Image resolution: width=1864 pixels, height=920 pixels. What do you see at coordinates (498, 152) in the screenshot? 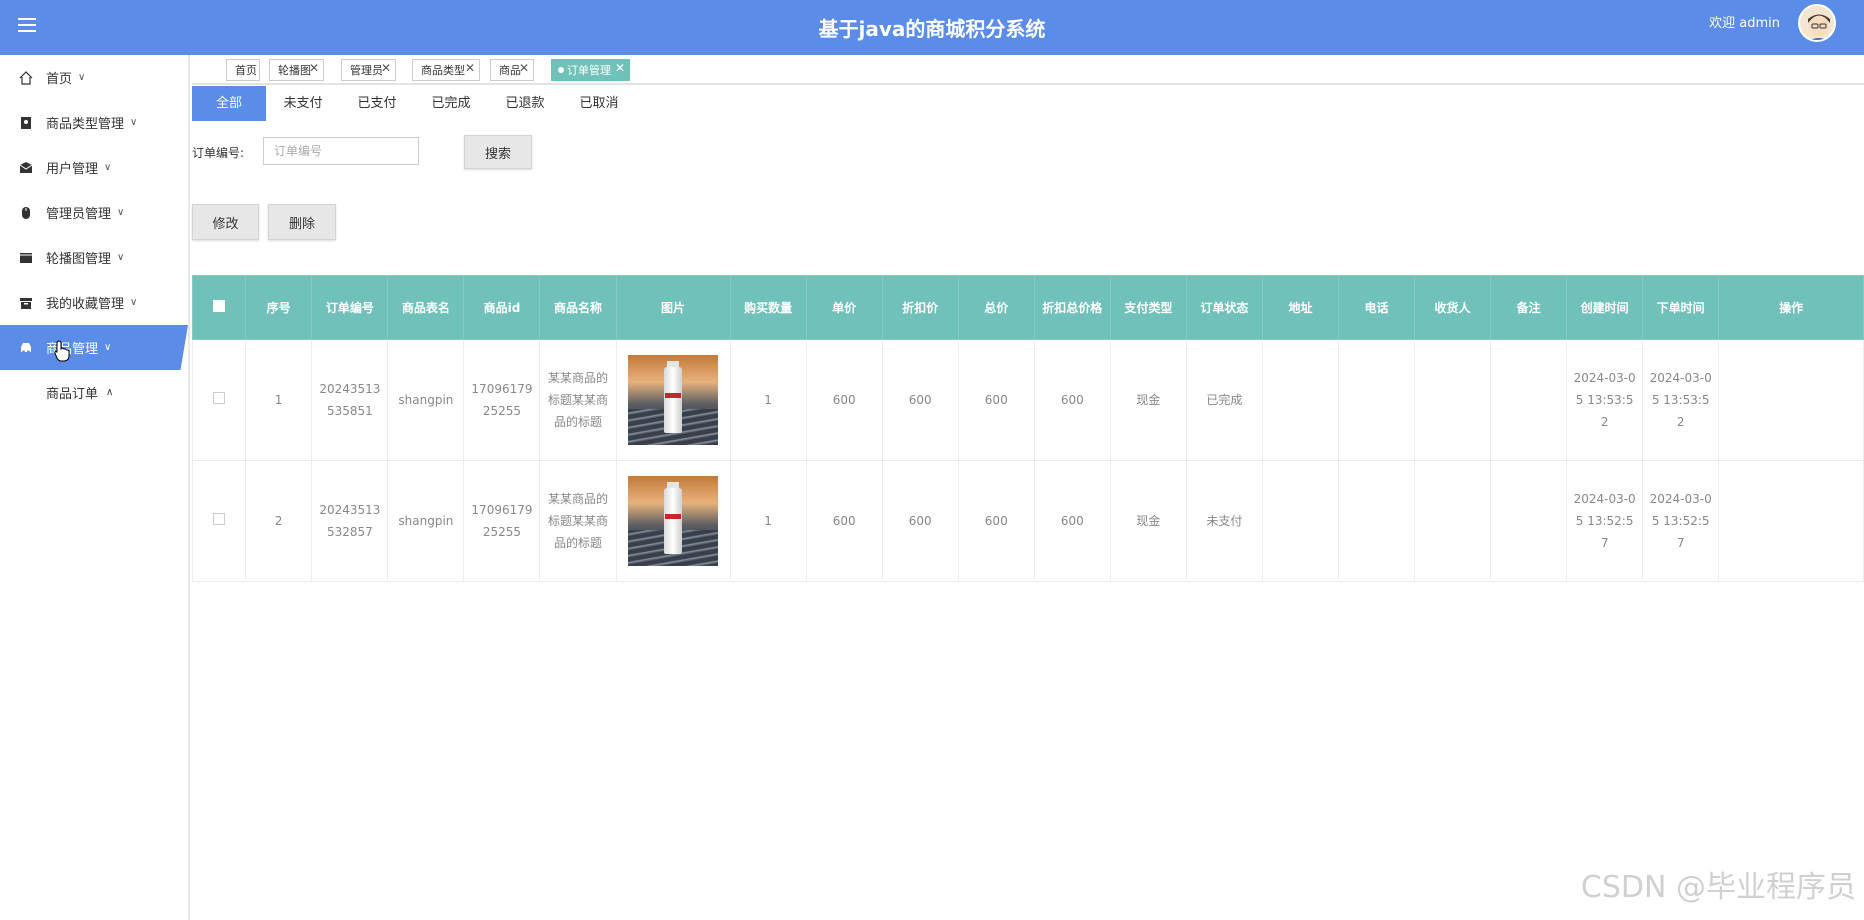
I see `search-button: 搜索` at bounding box center [498, 152].